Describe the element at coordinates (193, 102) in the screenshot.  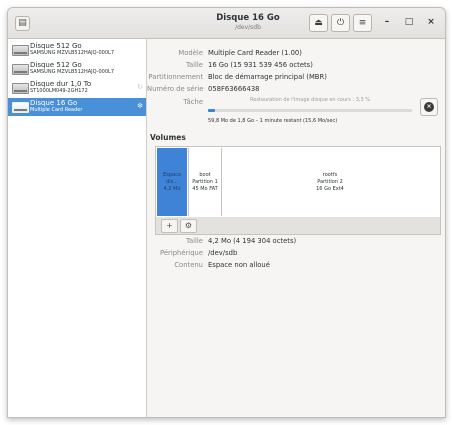
I see `task-label: Tâche` at that location.